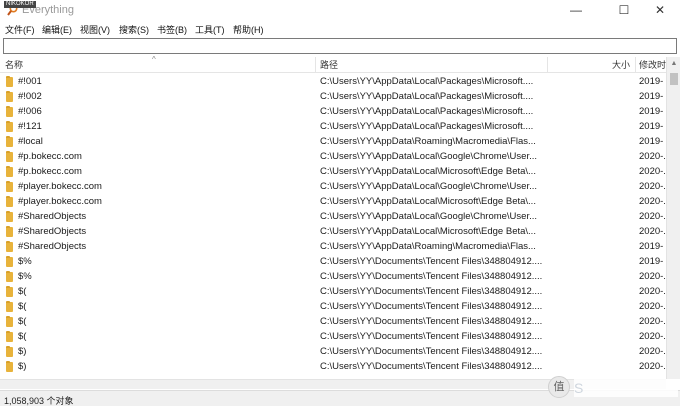 The image size is (680, 406). Describe the element at coordinates (30, 96) in the screenshot. I see `item-name: #!002` at that location.